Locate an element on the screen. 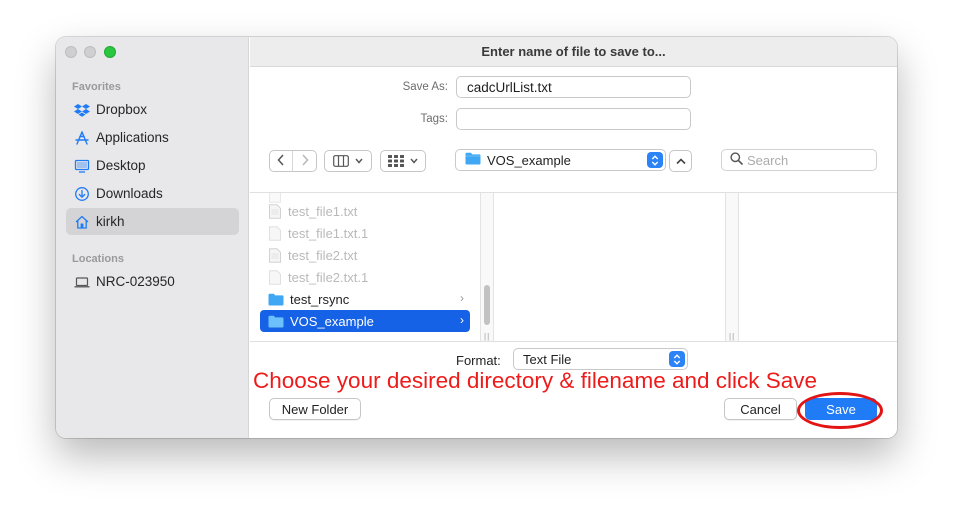 The width and height of the screenshot is (953, 513). format-popup-value: Text File is located at coordinates (547, 359).